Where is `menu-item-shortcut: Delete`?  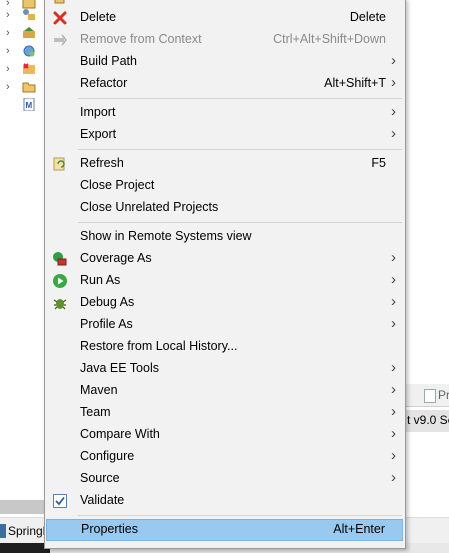 menu-item-shortcut: Delete is located at coordinates (367, 17).